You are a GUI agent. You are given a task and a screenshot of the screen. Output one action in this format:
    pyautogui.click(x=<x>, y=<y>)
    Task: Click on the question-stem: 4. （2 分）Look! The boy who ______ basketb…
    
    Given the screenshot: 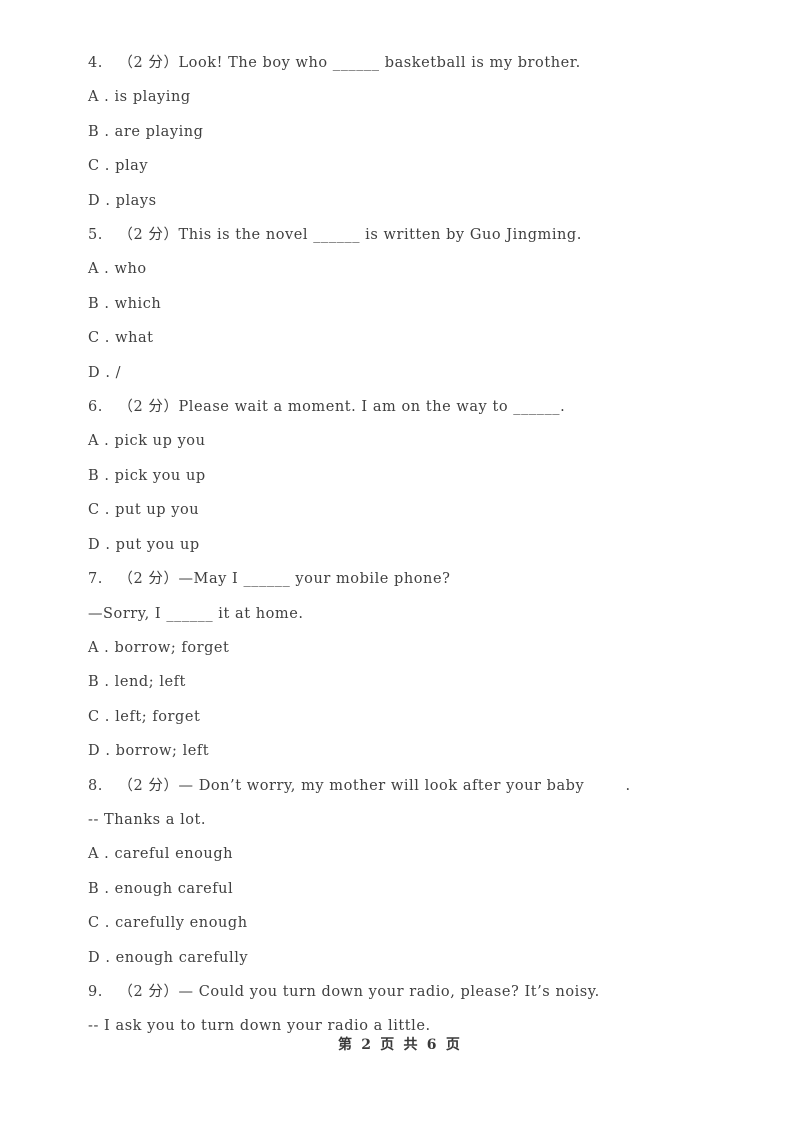 What is the action you would take?
    pyautogui.click(x=334, y=63)
    